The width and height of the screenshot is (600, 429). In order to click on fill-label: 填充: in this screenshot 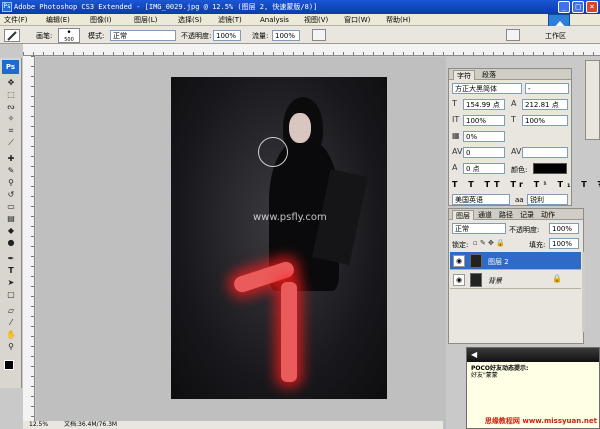, I will do `click(537, 245)`.